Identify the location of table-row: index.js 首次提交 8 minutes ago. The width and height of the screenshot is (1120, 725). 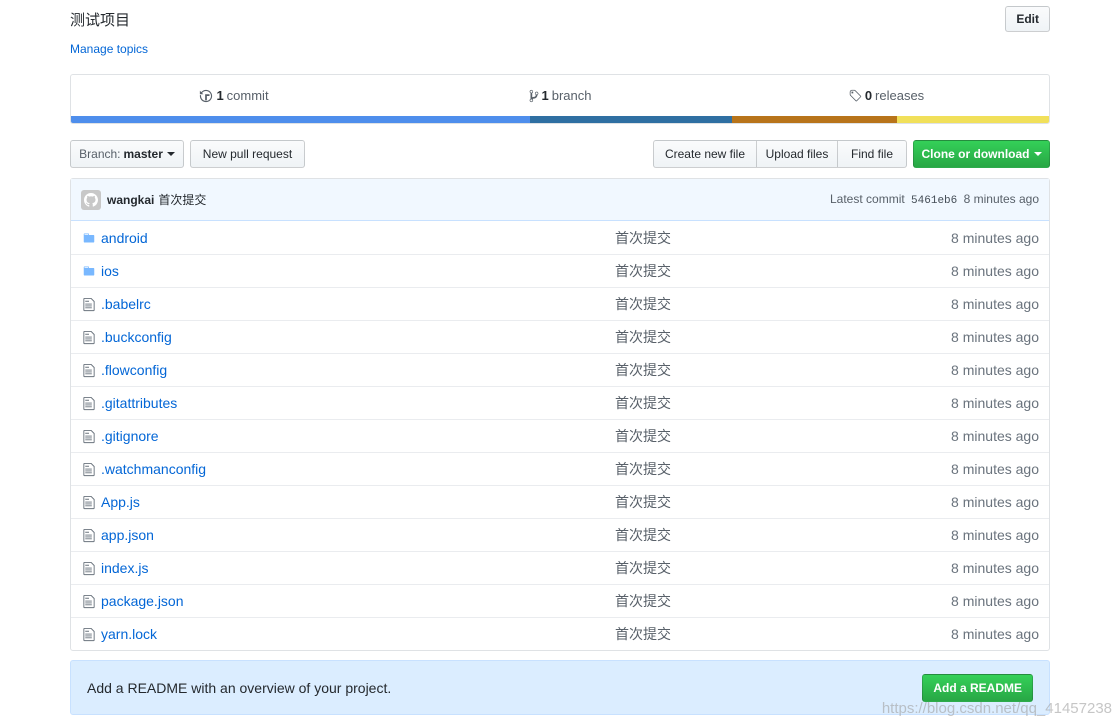
(560, 567).